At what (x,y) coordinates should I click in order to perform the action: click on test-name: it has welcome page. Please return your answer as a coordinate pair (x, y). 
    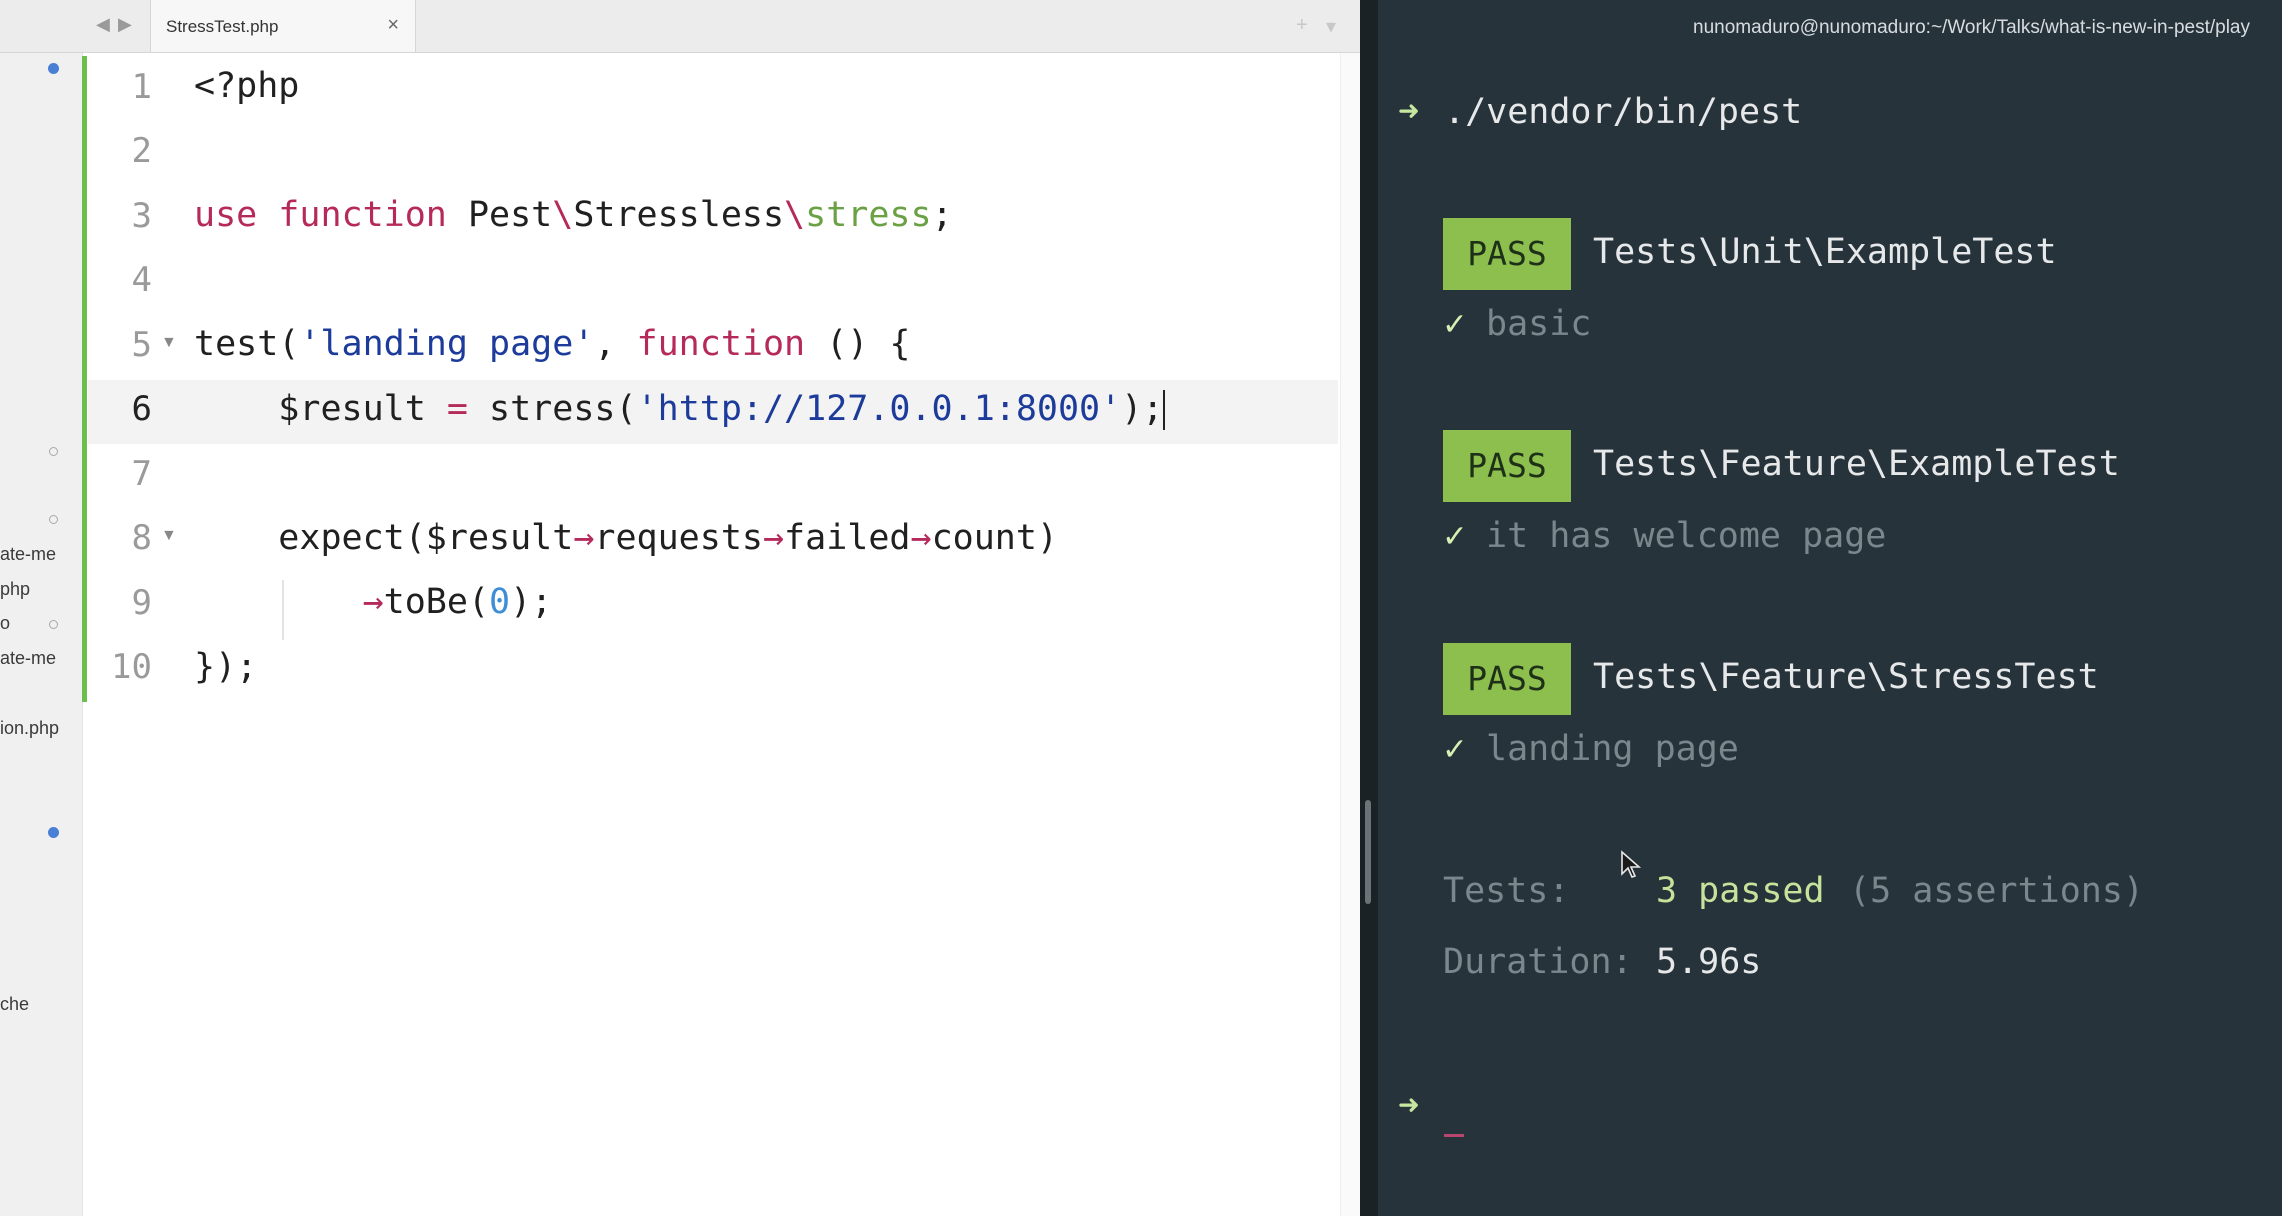
    Looking at the image, I should click on (1686, 536).